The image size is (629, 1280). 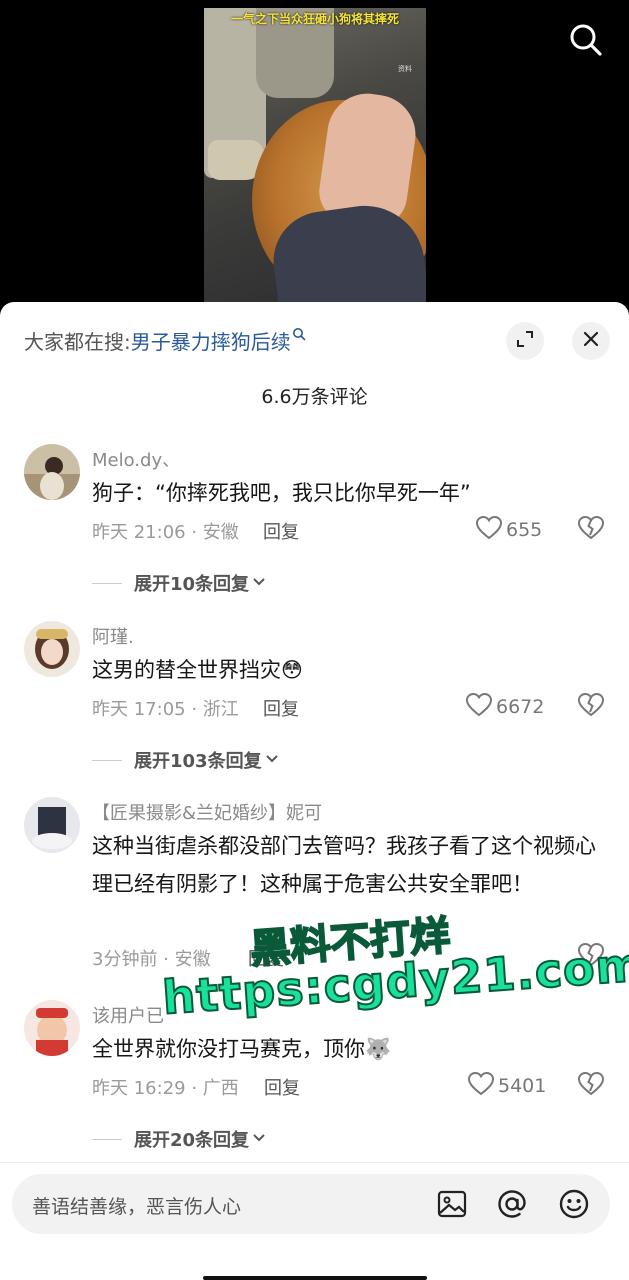 What do you see at coordinates (522, 1086) in the screenshot?
I see `like-count: 5401` at bounding box center [522, 1086].